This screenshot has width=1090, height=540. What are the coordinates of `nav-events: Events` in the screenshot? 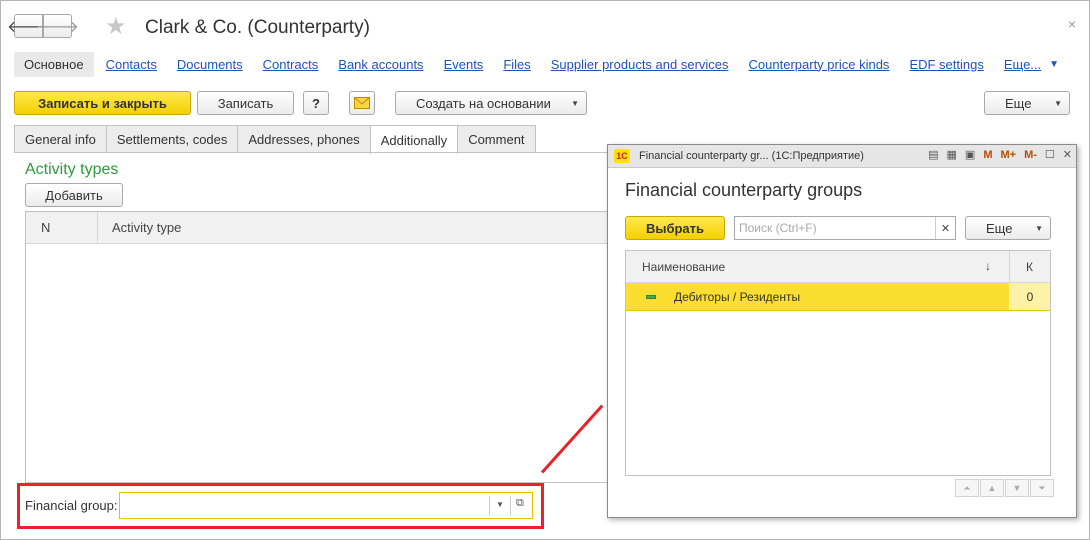 It's located at (464, 64).